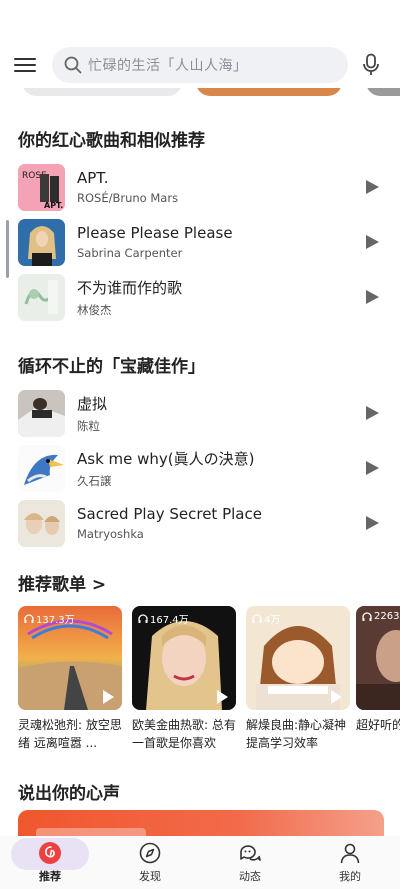  I want to click on section-title-voice: 说出你的心声, so click(69, 794).